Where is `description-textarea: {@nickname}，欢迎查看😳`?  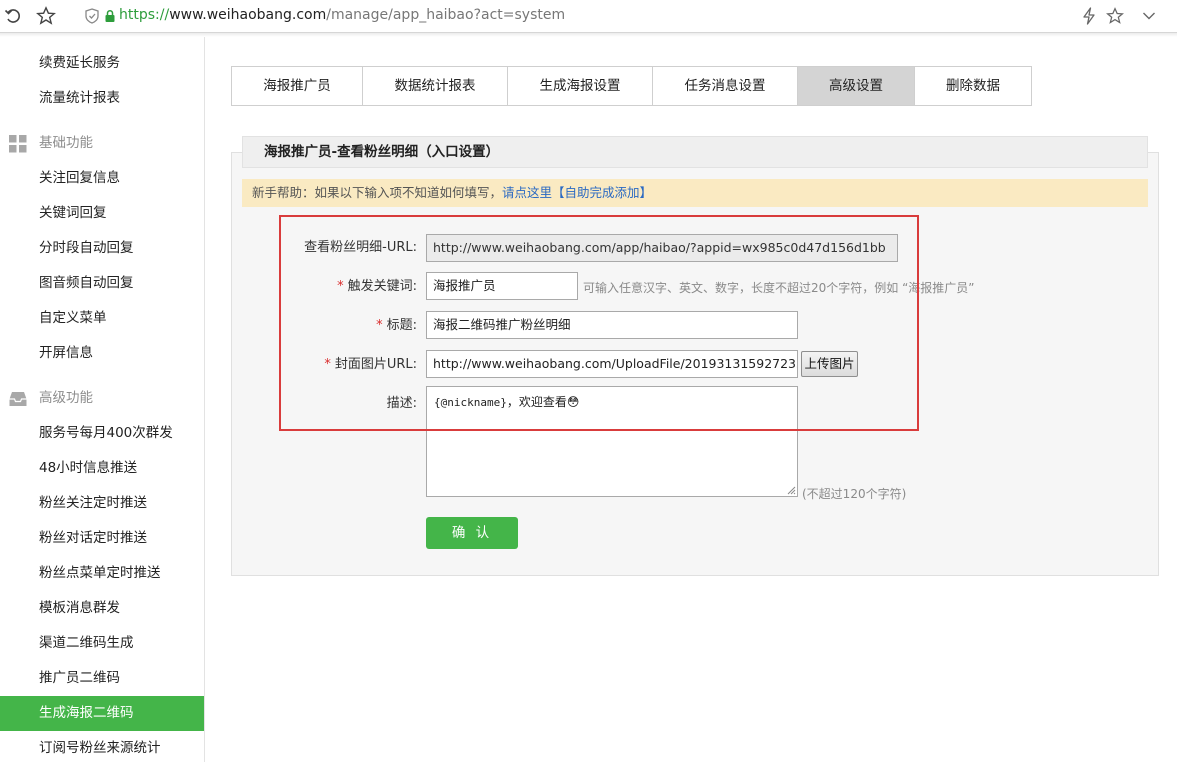 description-textarea: {@nickname}，欢迎查看😳 is located at coordinates (612, 441).